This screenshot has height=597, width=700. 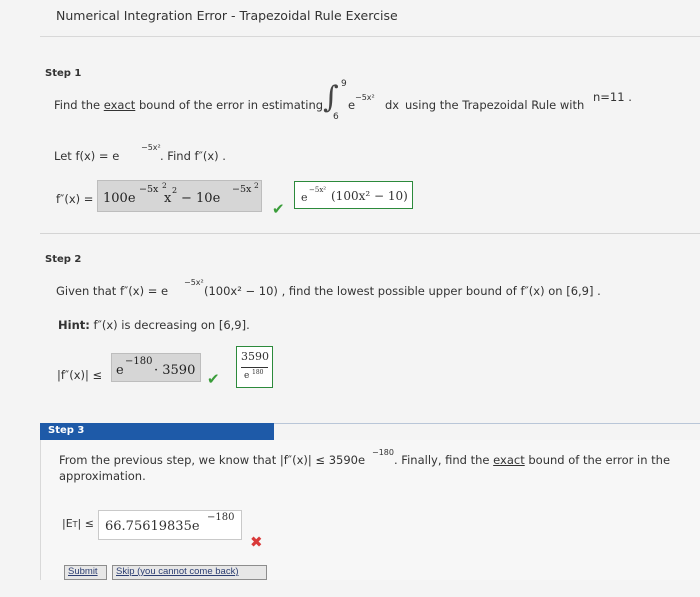 What do you see at coordinates (139, 361) in the screenshot?
I see `answer-exp: −180` at bounding box center [139, 361].